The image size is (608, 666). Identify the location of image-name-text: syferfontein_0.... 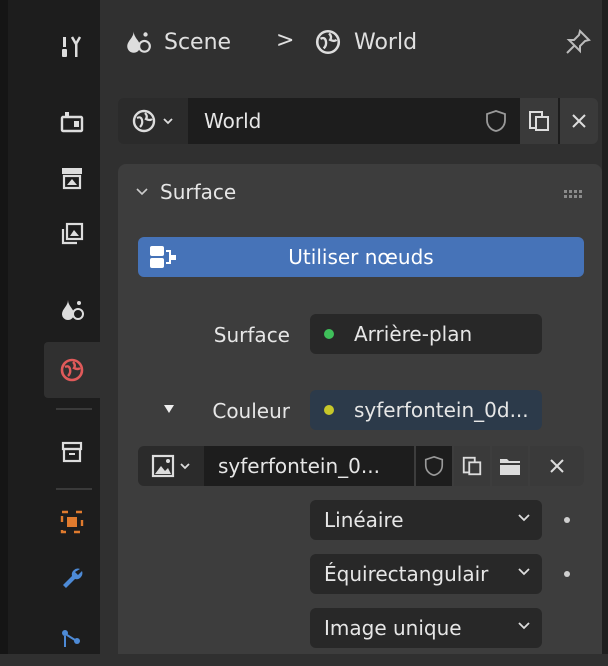
(299, 466).